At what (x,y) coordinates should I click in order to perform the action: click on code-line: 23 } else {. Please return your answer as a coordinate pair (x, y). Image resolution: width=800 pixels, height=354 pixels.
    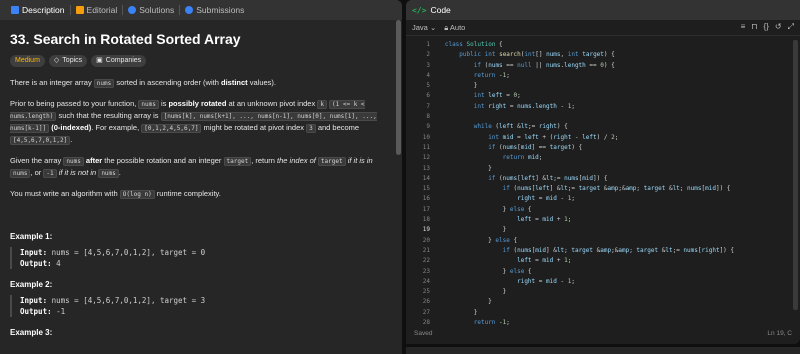
    Looking at the image, I should click on (603, 272).